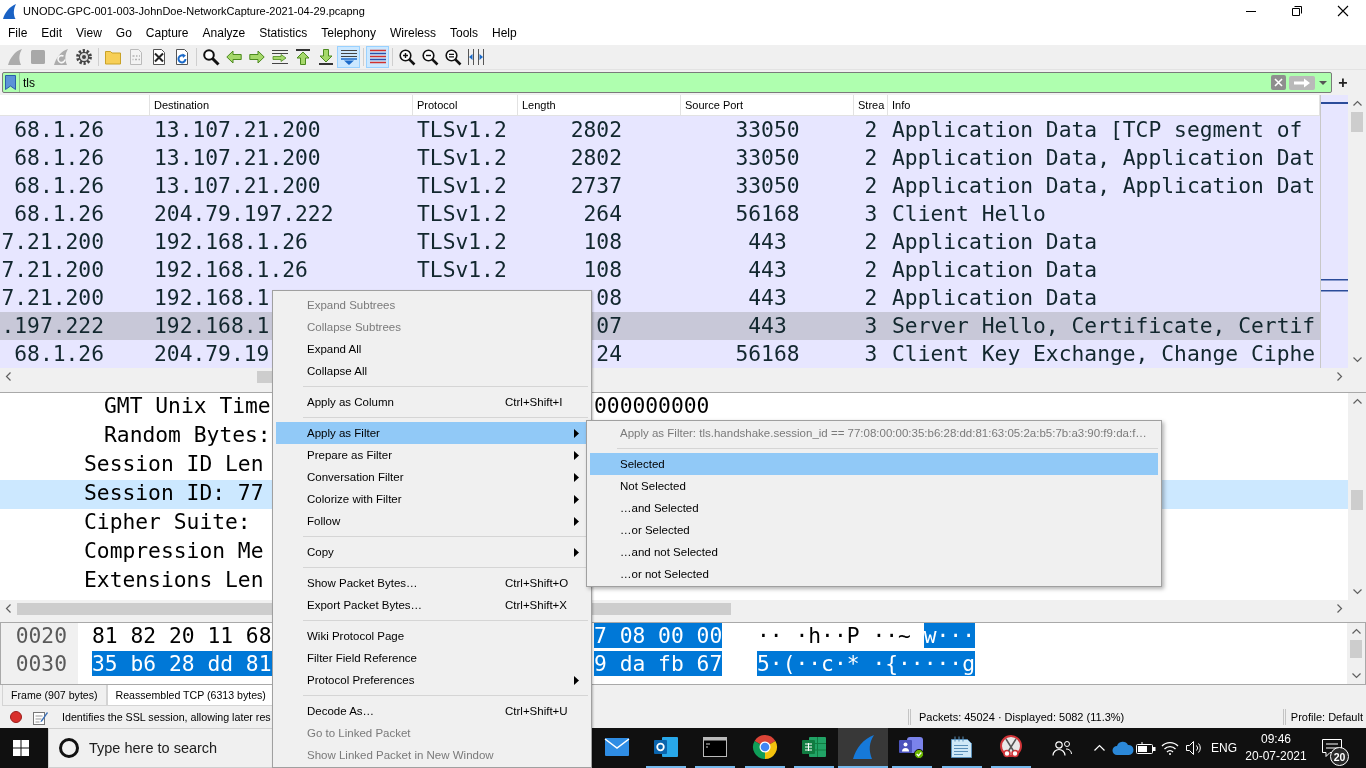 The height and width of the screenshot is (768, 1366). What do you see at coordinates (432, 433) in the screenshot?
I see `menu-item: Apply as Filter` at bounding box center [432, 433].